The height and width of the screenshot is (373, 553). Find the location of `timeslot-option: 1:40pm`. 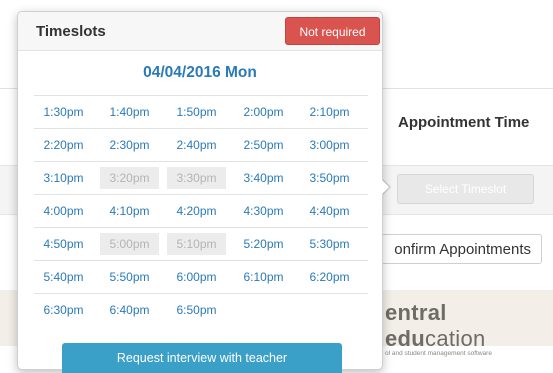

timeslot-option: 1:40pm is located at coordinates (129, 112).